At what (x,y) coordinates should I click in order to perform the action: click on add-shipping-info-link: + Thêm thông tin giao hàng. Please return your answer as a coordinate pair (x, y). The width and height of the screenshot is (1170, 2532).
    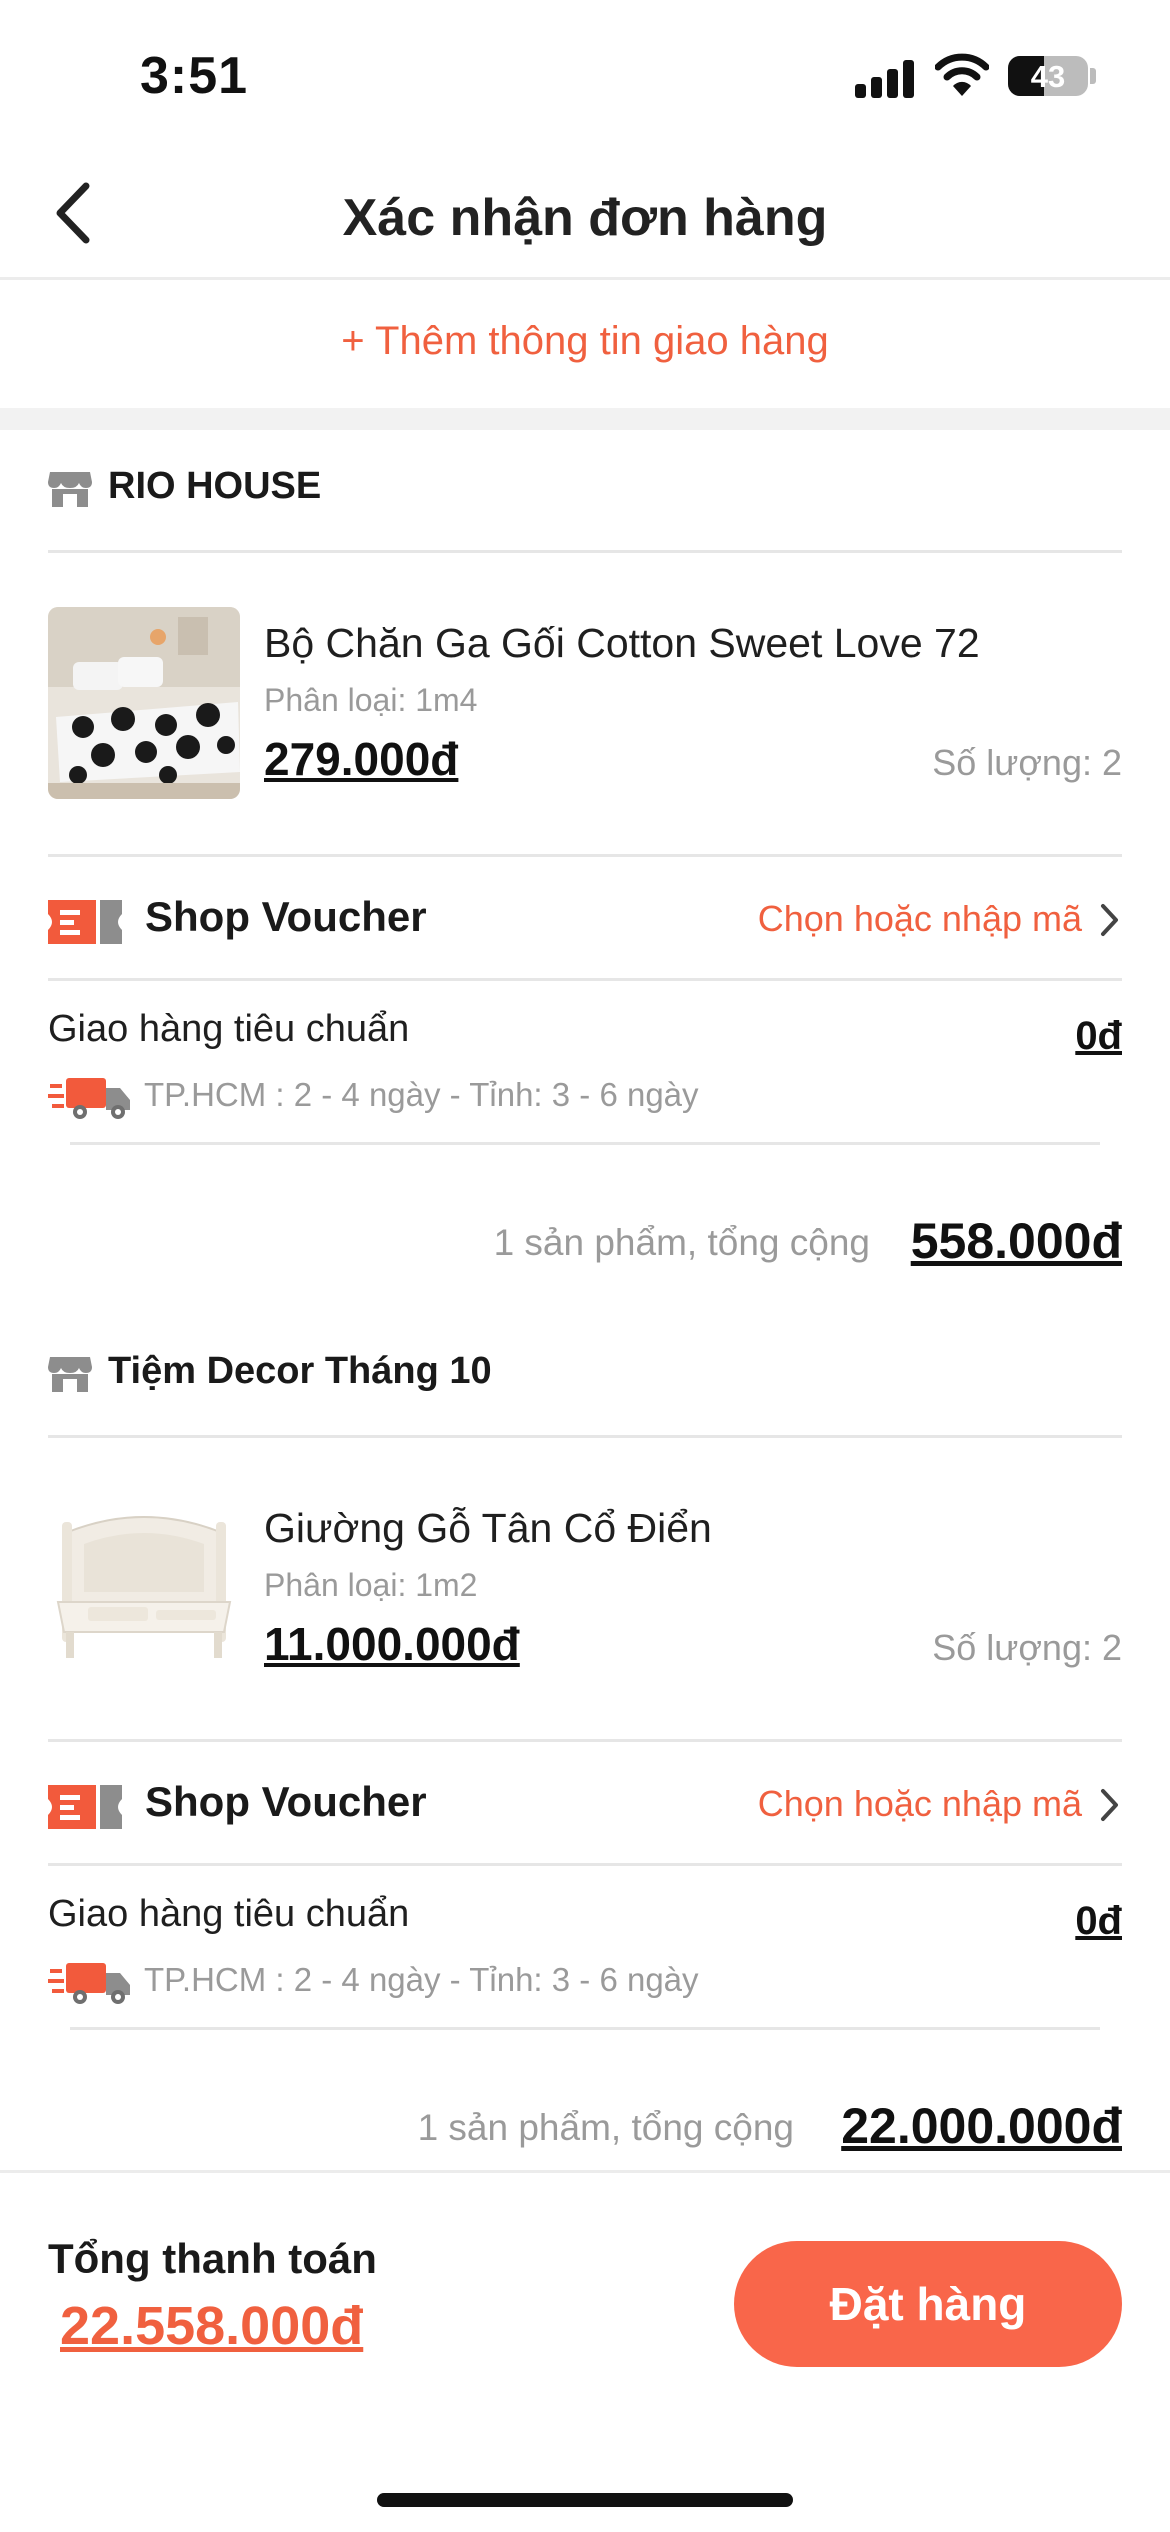
    Looking at the image, I should click on (585, 345).